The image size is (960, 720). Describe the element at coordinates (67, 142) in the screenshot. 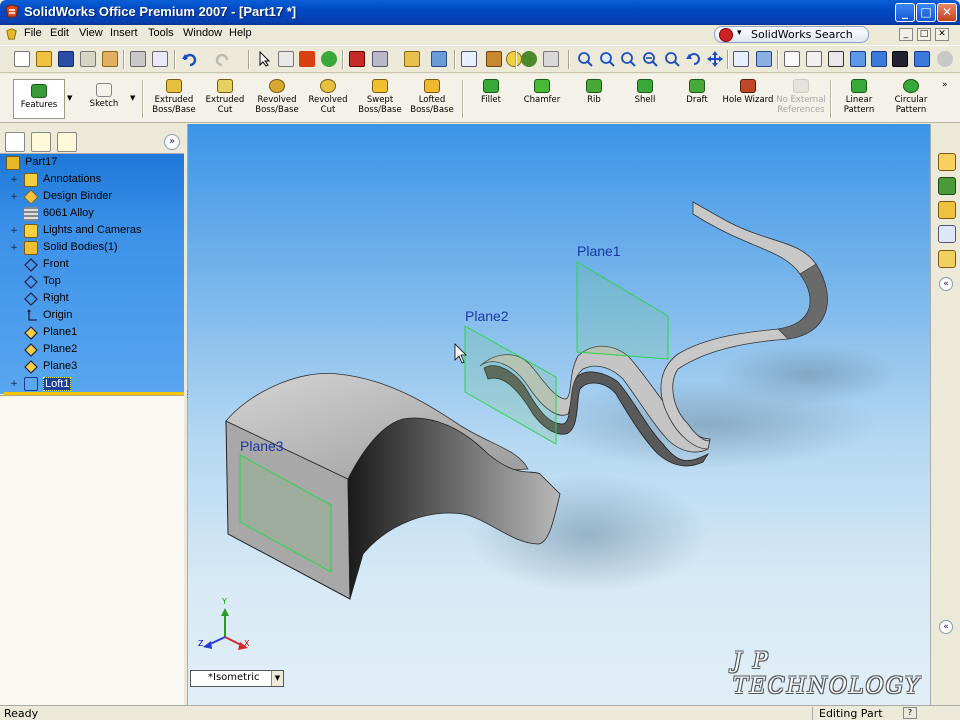

I see `configuration-manager-tab-icon` at that location.